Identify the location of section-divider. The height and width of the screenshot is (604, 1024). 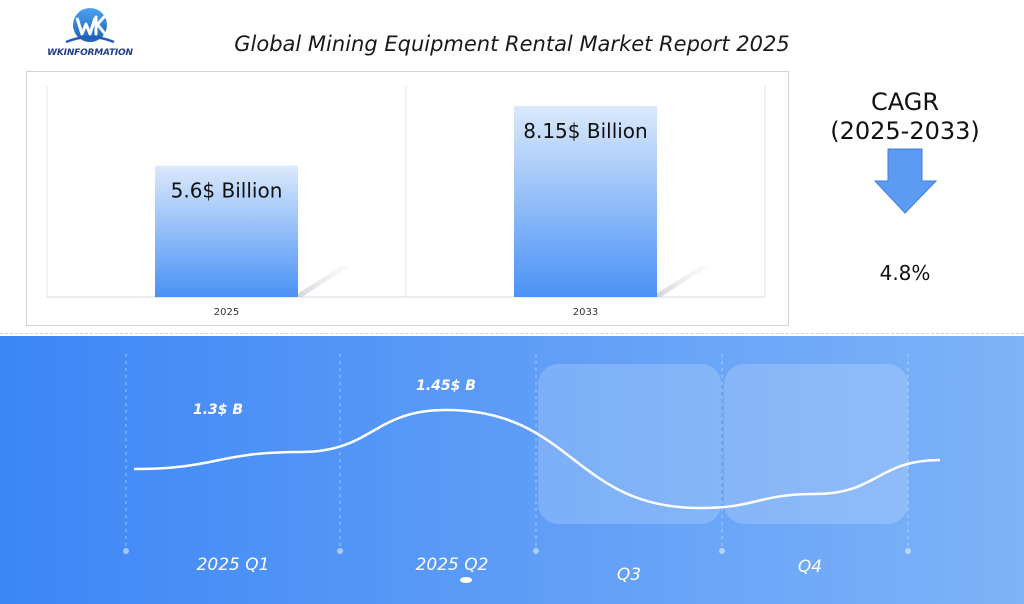
(512, 334).